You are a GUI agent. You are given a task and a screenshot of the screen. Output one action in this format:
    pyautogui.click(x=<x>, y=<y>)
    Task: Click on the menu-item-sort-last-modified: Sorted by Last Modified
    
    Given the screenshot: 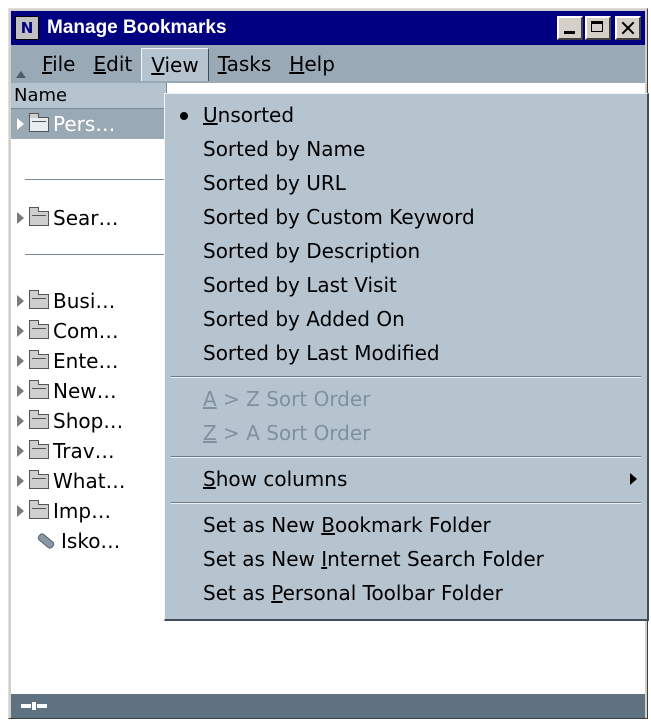 What is the action you would take?
    pyautogui.click(x=406, y=353)
    